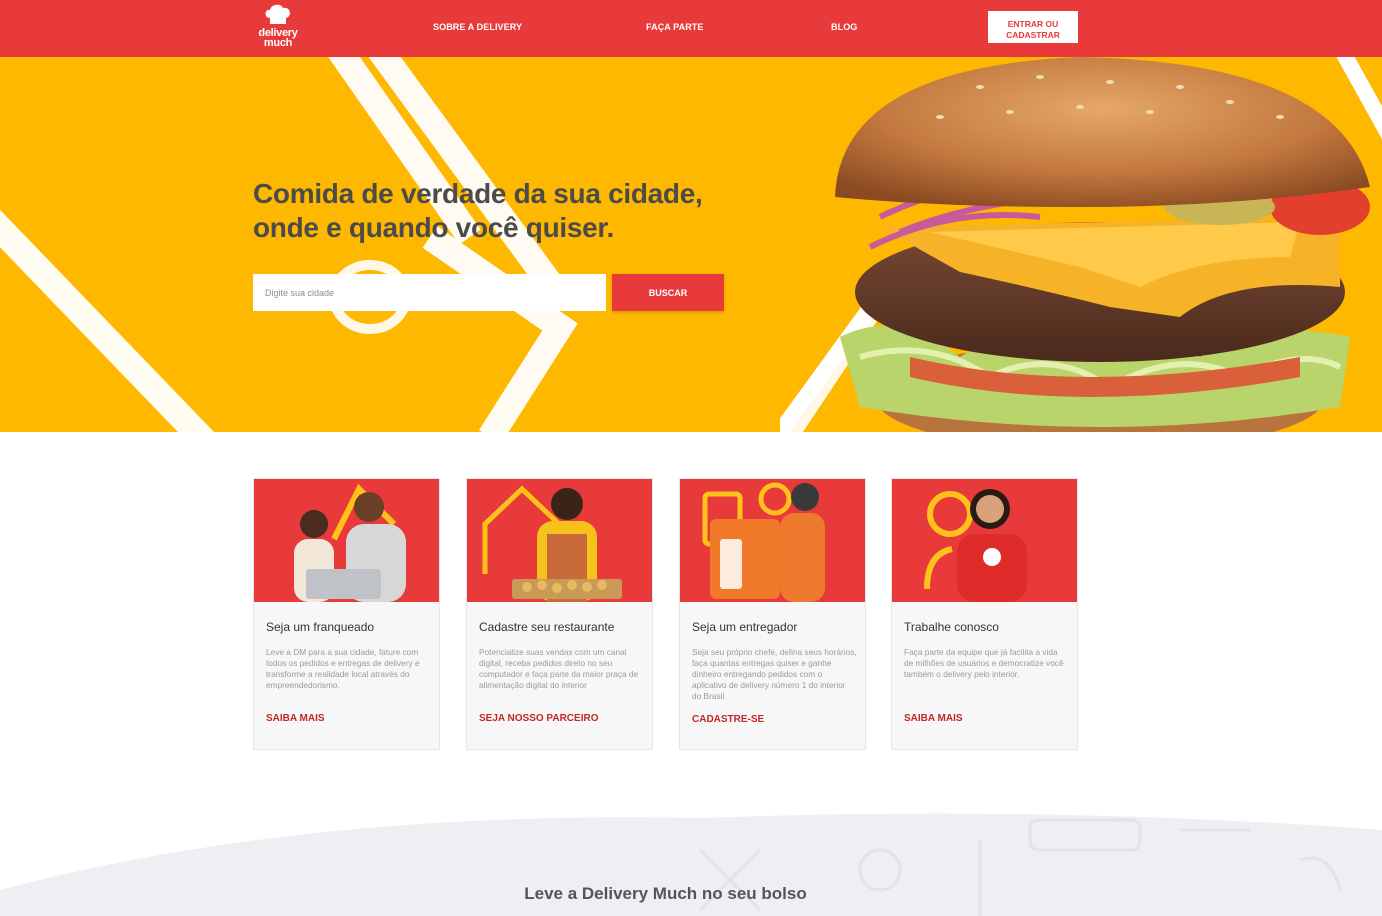 The image size is (1382, 916). Describe the element at coordinates (675, 27) in the screenshot. I see `nav-link-faca-parte: FAÇA PARTE` at that location.